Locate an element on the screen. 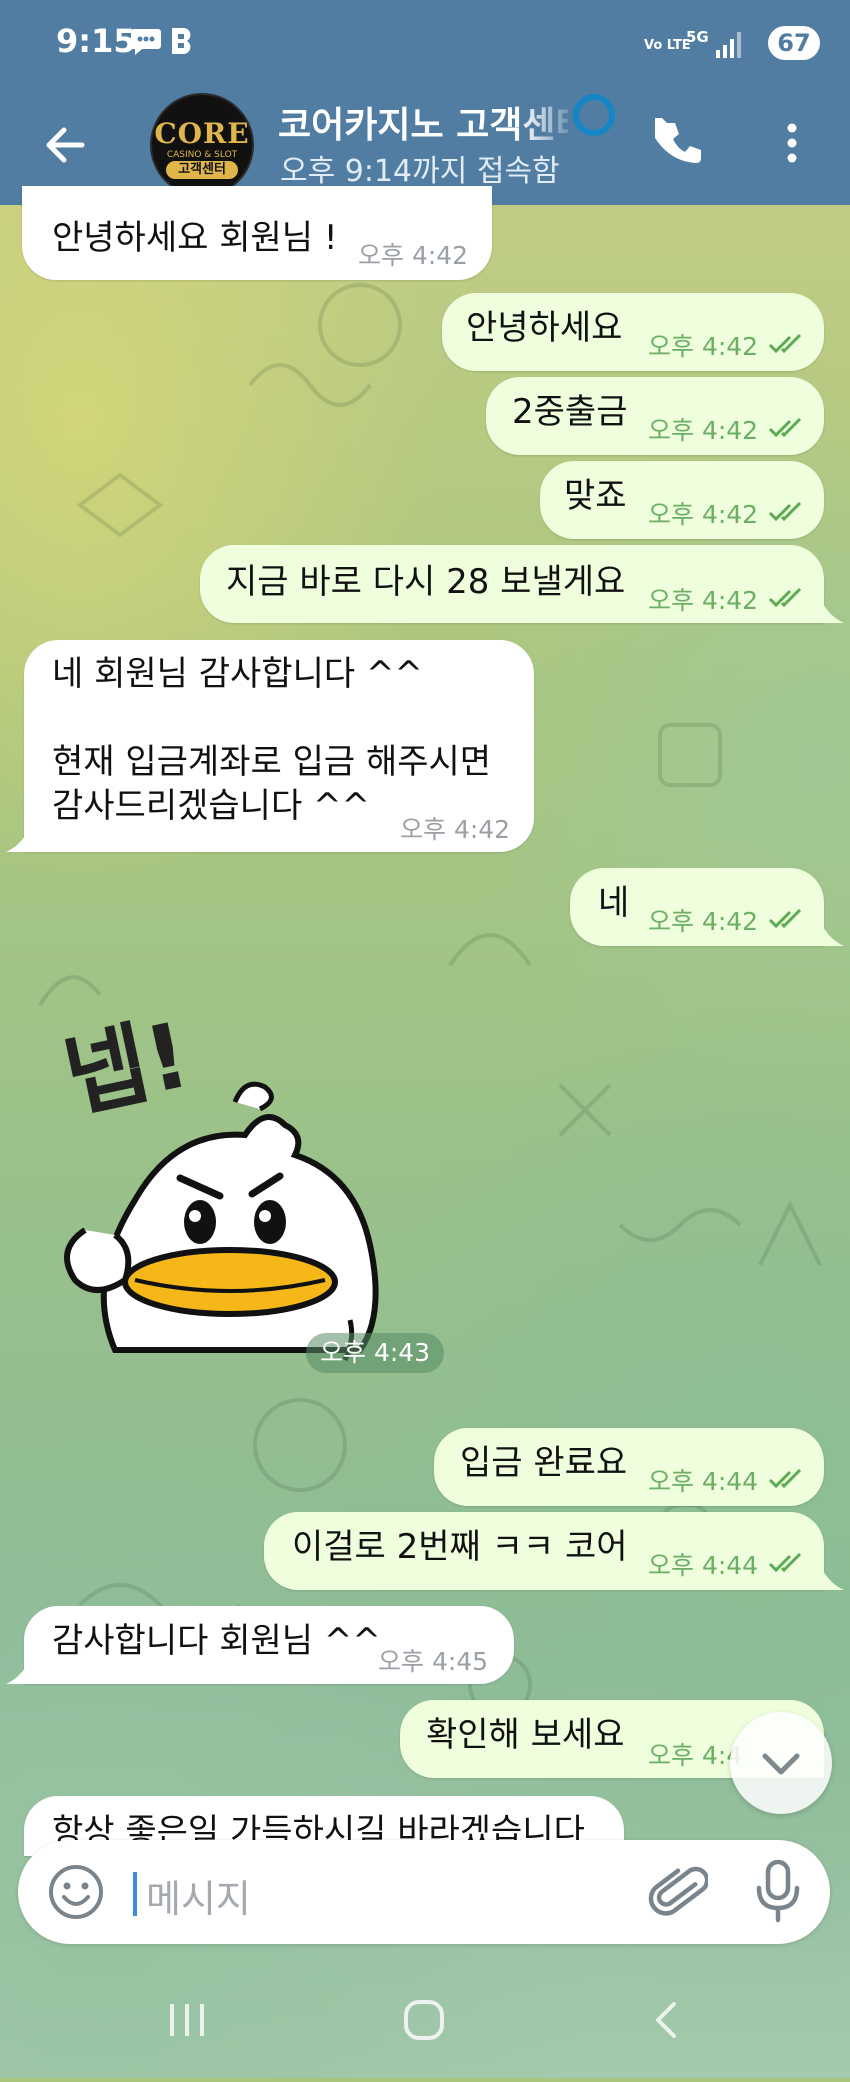  duck-sticker: 넵! is located at coordinates (245, 1185).